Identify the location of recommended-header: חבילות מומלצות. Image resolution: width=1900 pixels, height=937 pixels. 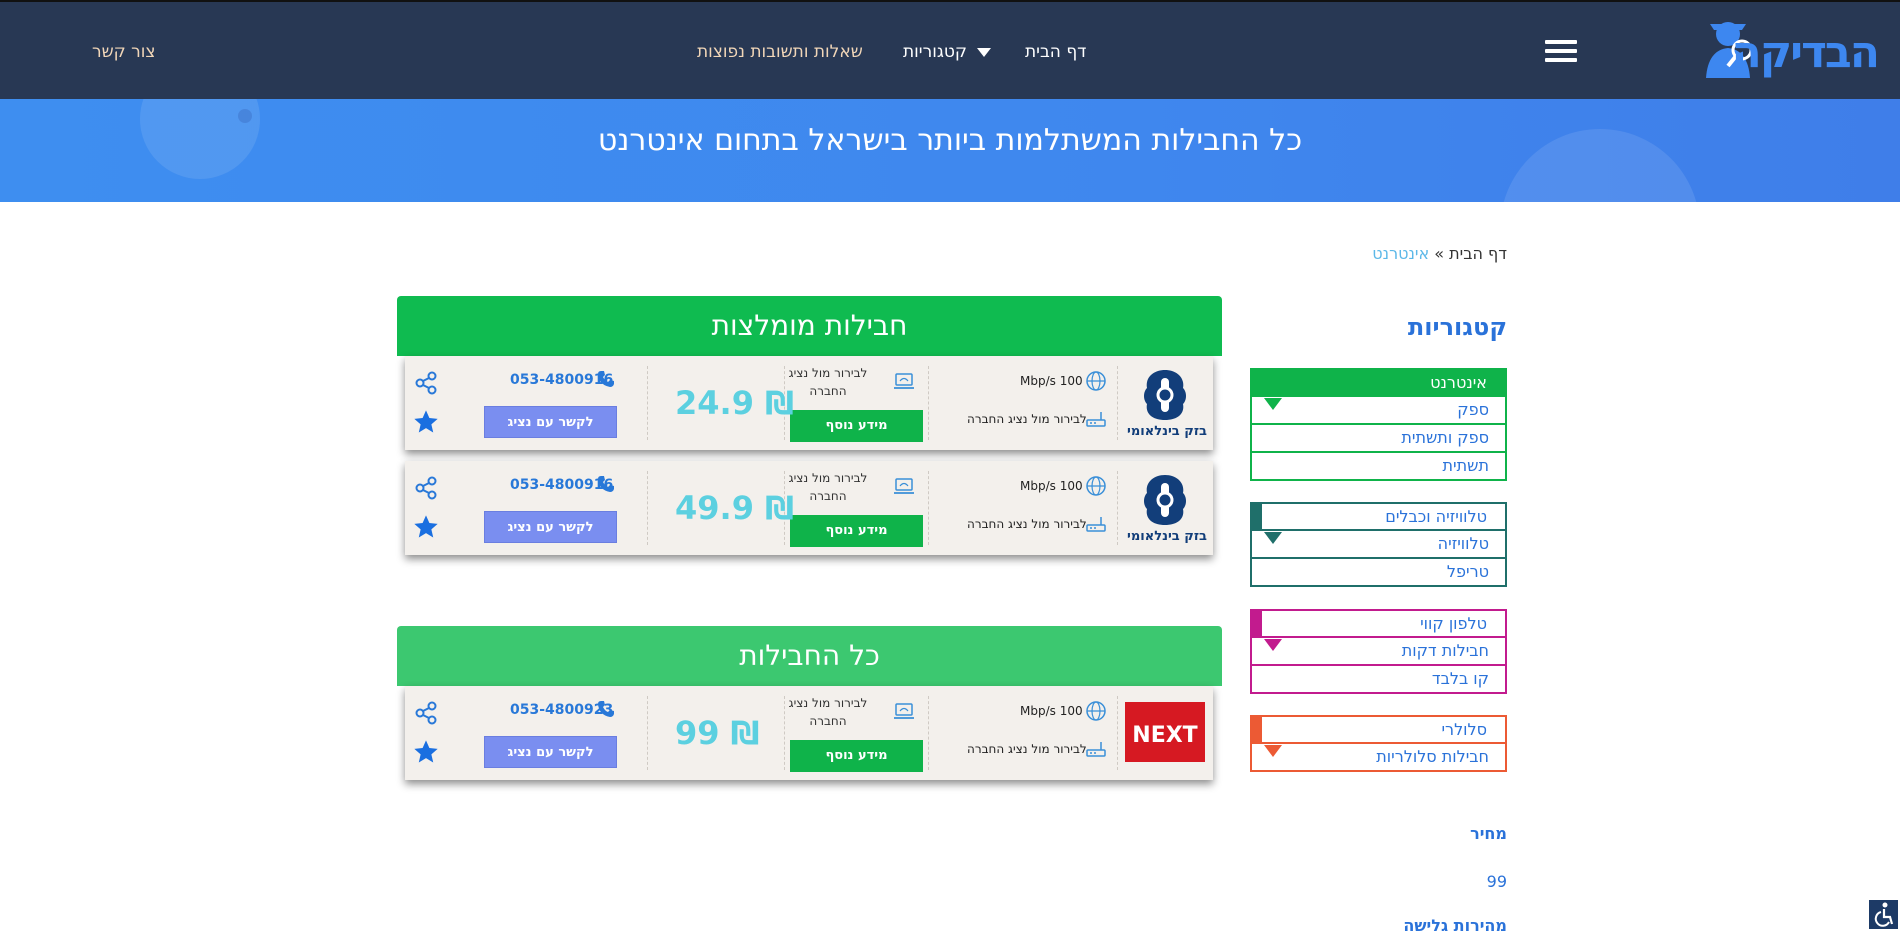
(809, 326).